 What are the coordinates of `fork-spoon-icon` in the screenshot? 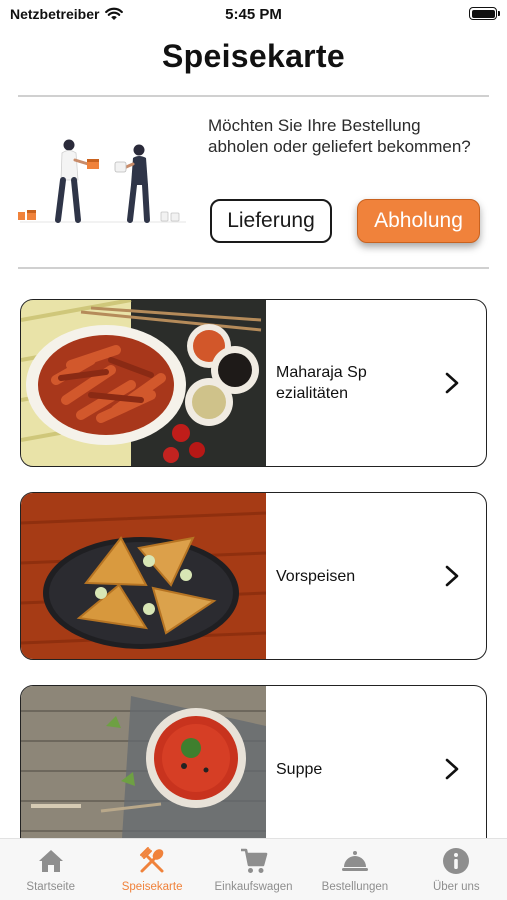 It's located at (152, 860).